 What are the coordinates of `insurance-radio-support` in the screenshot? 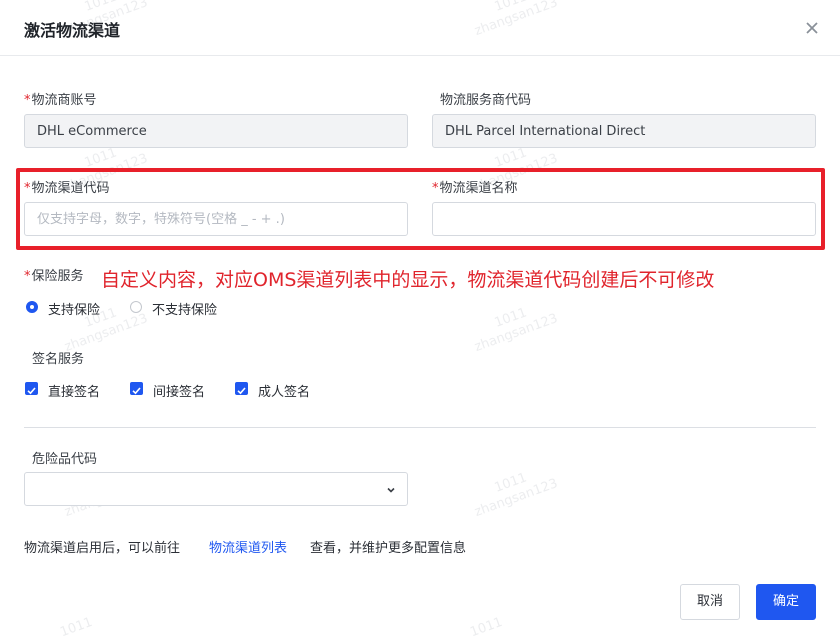 It's located at (32, 307).